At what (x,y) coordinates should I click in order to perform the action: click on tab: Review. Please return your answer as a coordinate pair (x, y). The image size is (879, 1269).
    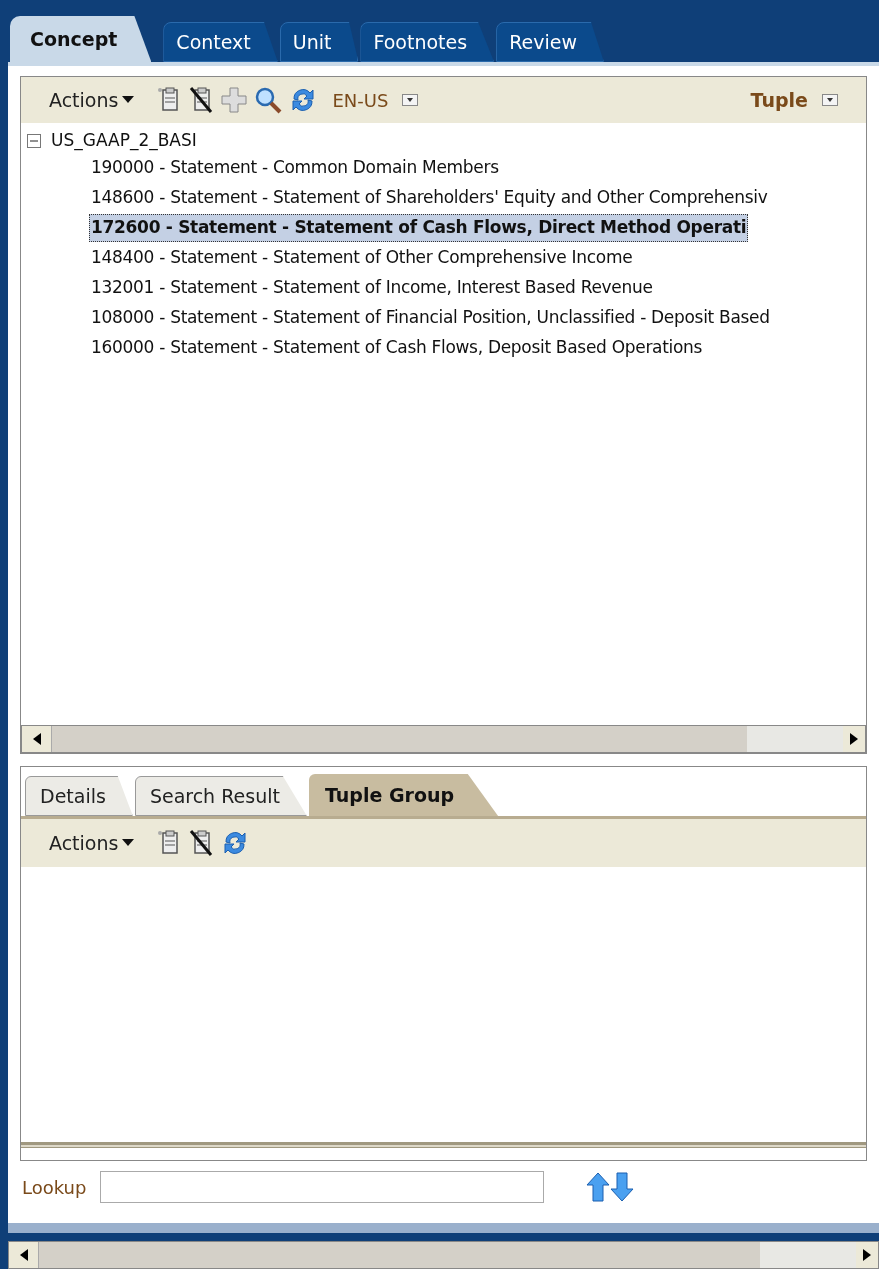
    Looking at the image, I should click on (550, 42).